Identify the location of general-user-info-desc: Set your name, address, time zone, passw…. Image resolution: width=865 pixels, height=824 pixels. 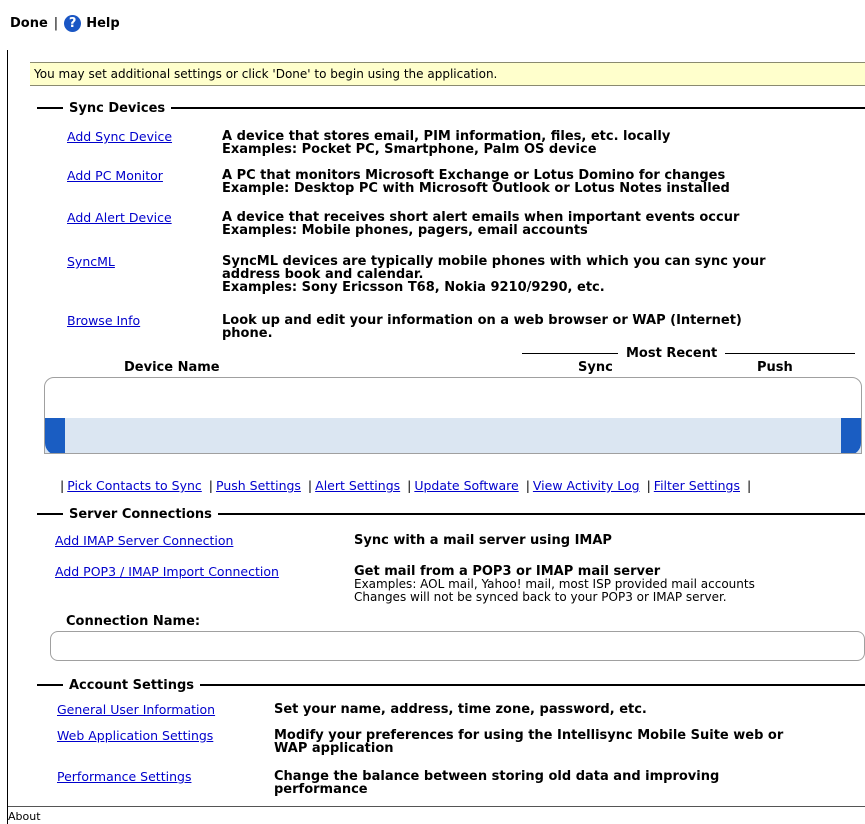
(460, 709).